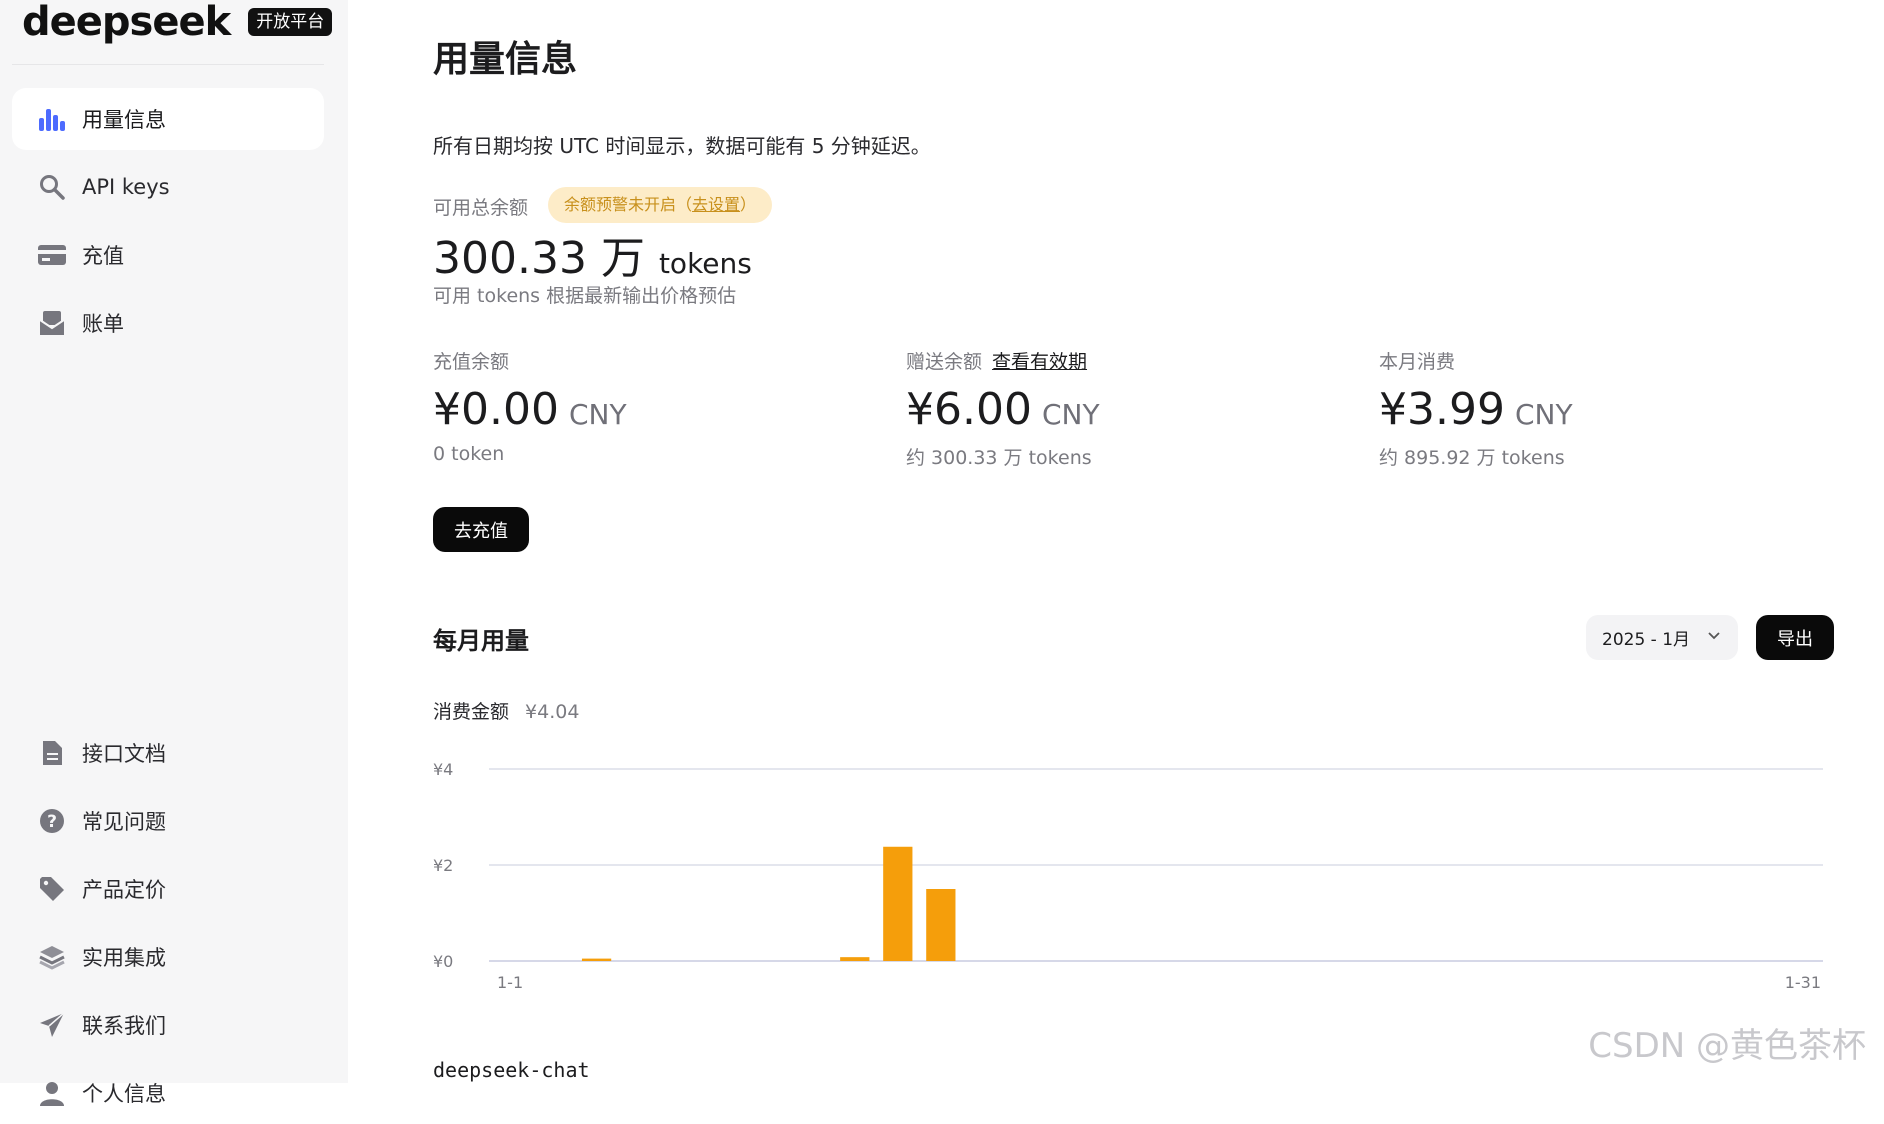 This screenshot has width=1884, height=1124. What do you see at coordinates (1646, 640) in the screenshot?
I see `month-select-value: 2025 - 1月` at bounding box center [1646, 640].